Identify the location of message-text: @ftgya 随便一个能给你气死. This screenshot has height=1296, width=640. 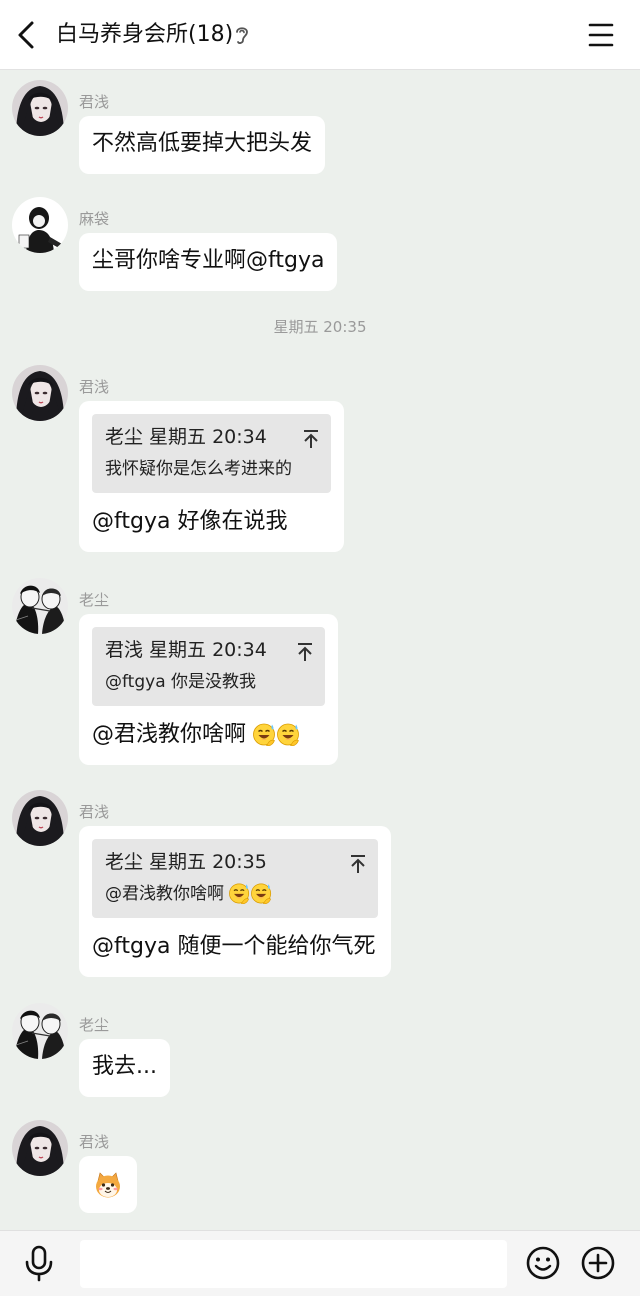
(234, 946).